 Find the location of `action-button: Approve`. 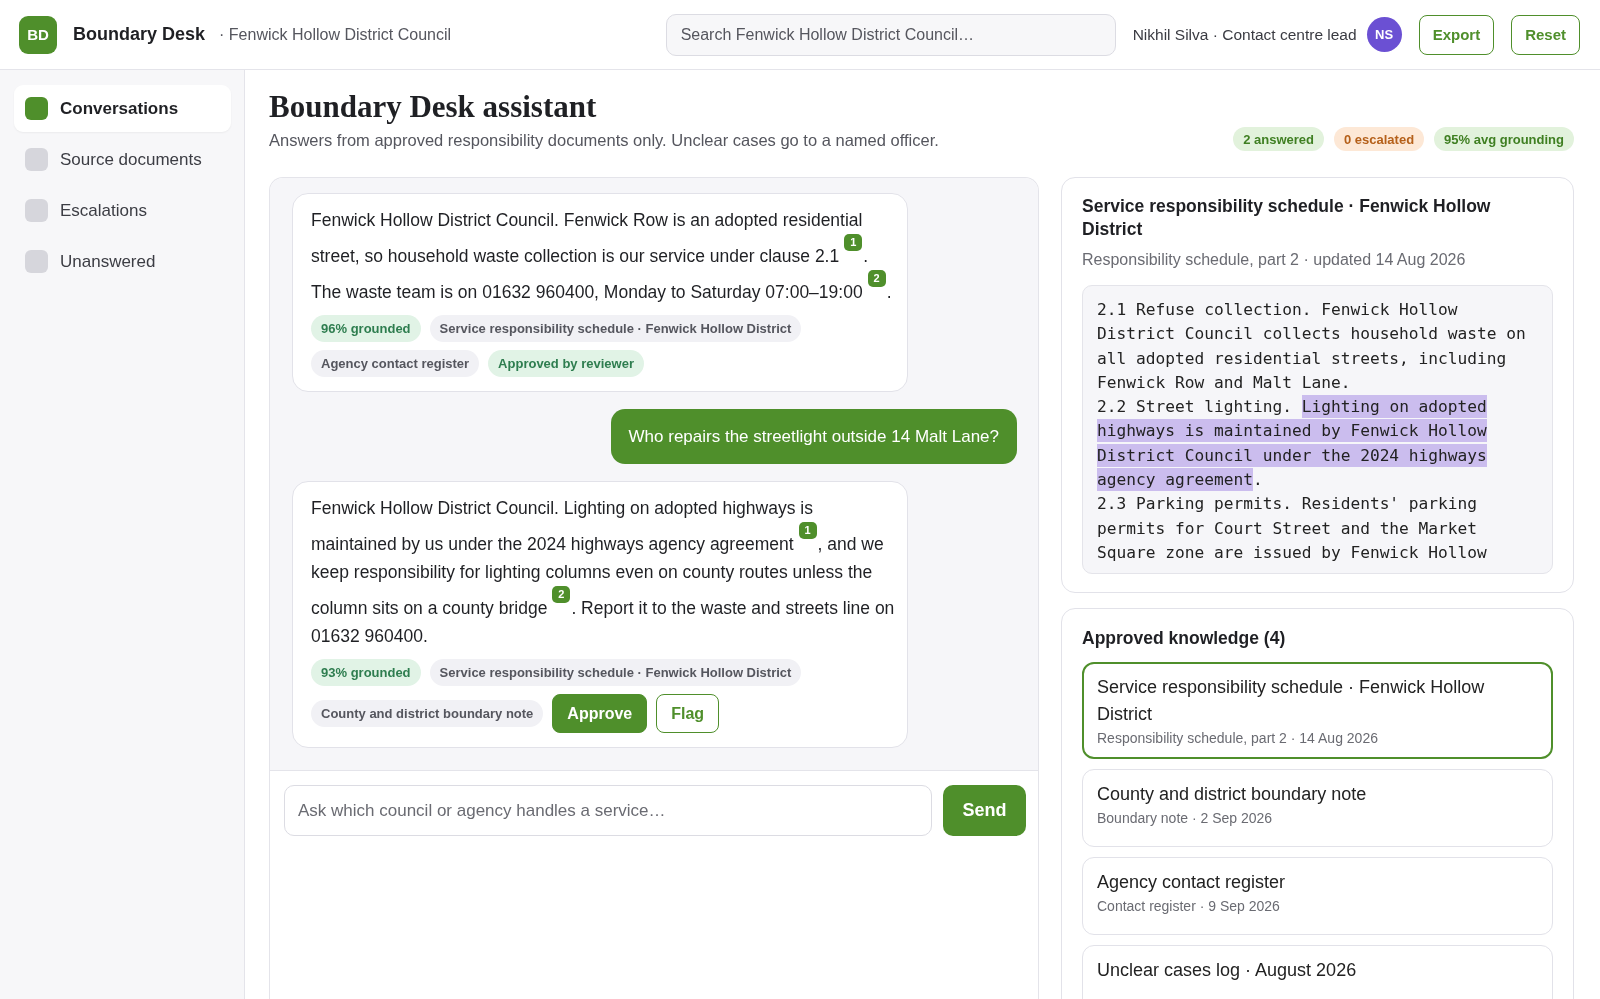

action-button: Approve is located at coordinates (600, 713).